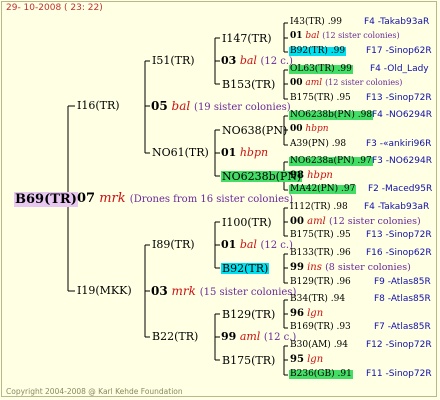  Describe the element at coordinates (399, 374) in the screenshot. I see `leaf-location: F11 -Sinop72R` at that location.